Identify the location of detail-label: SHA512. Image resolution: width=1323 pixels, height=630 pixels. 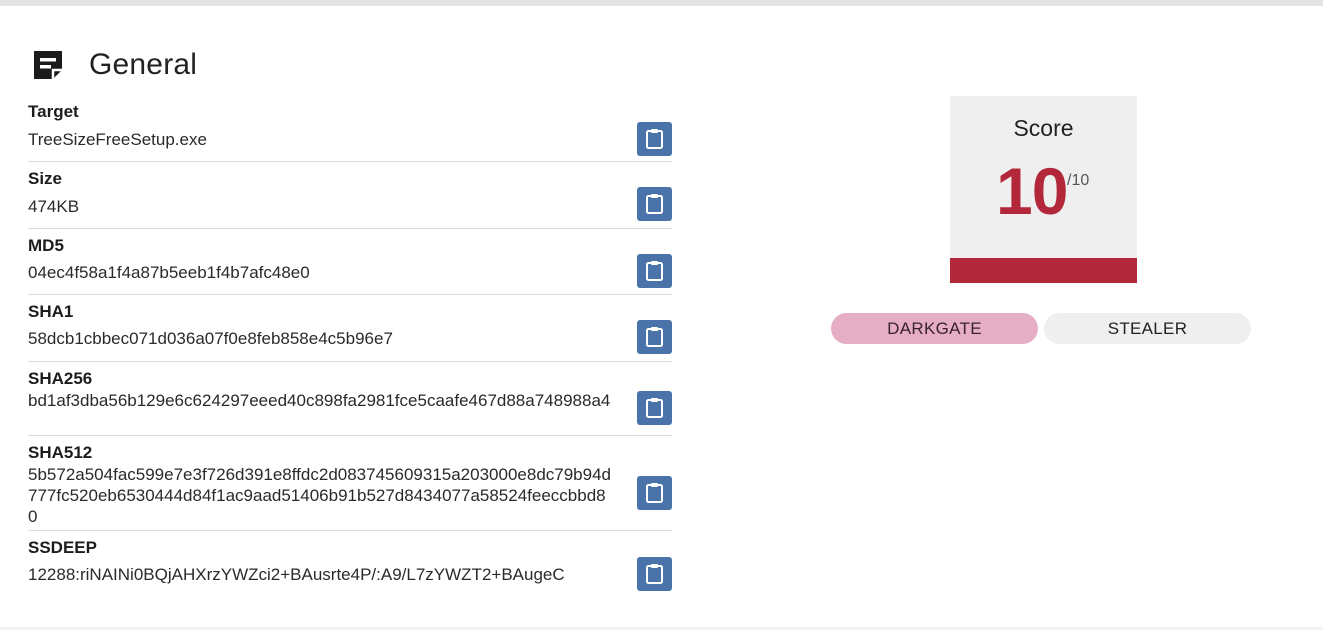
(60, 452).